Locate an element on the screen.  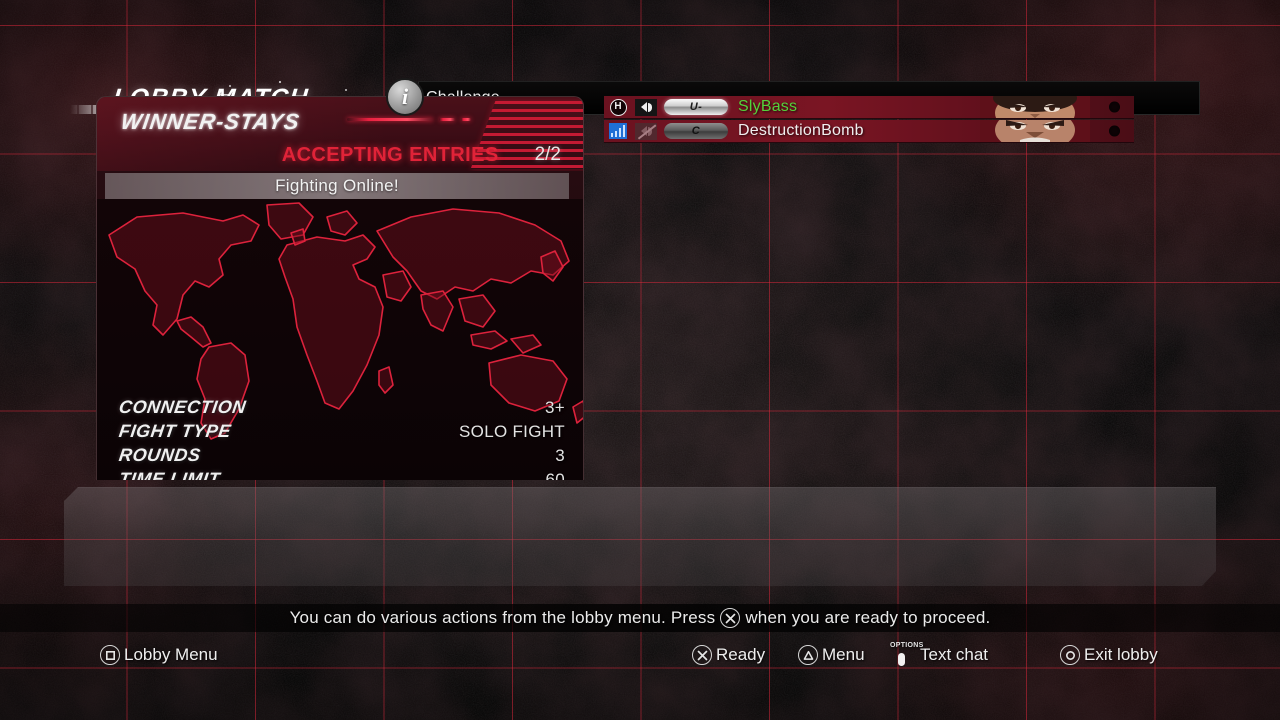
mic-on-icon is located at coordinates (646, 107).